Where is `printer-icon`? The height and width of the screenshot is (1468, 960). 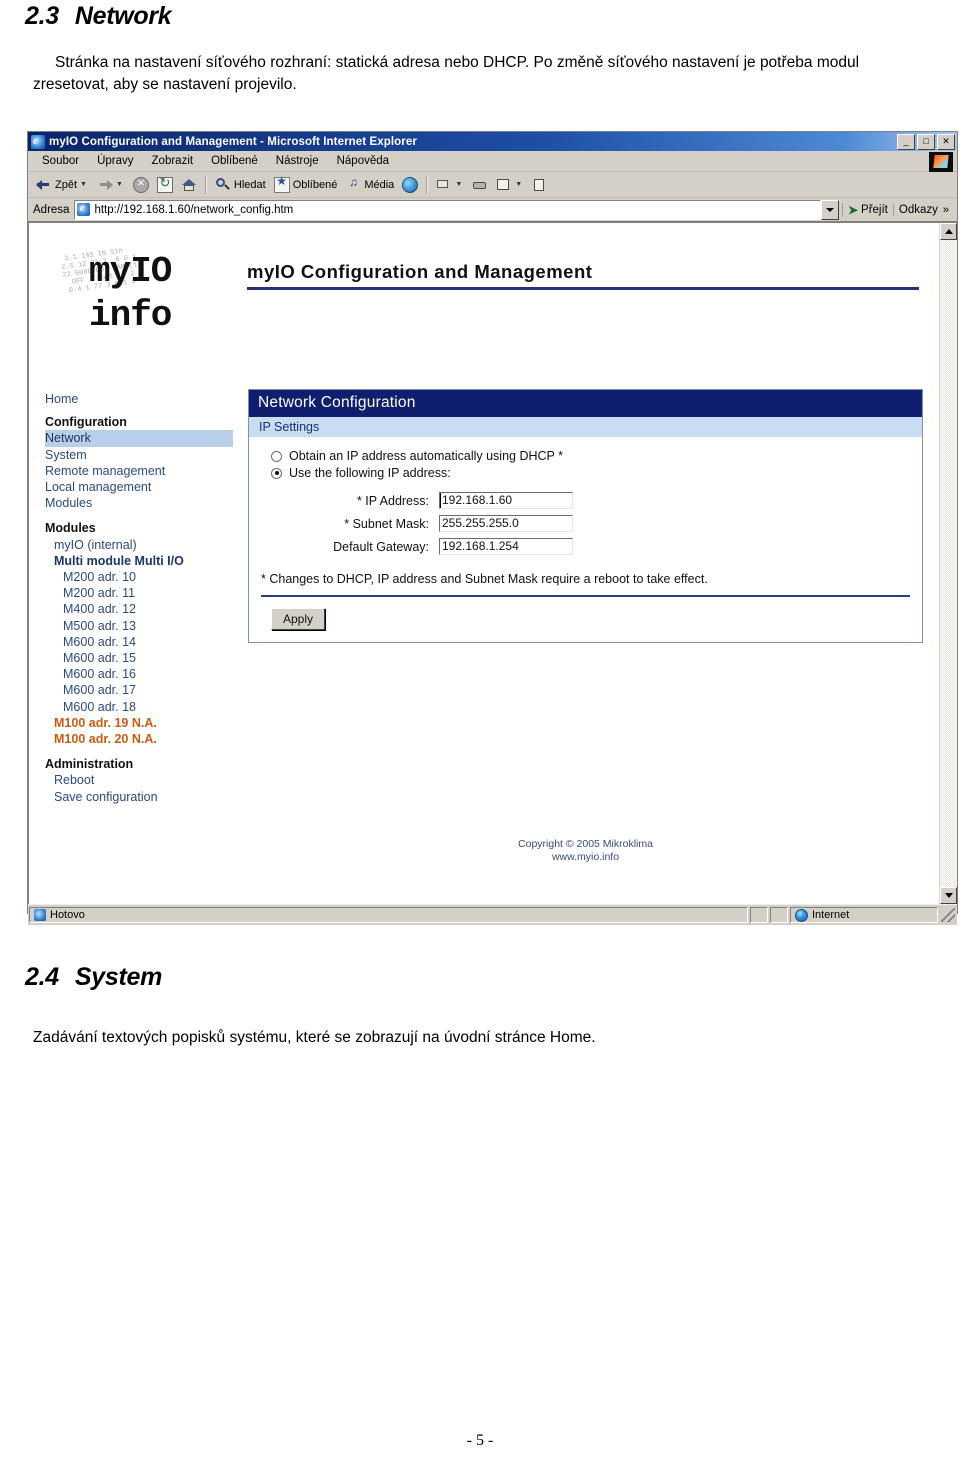 printer-icon is located at coordinates (480, 185).